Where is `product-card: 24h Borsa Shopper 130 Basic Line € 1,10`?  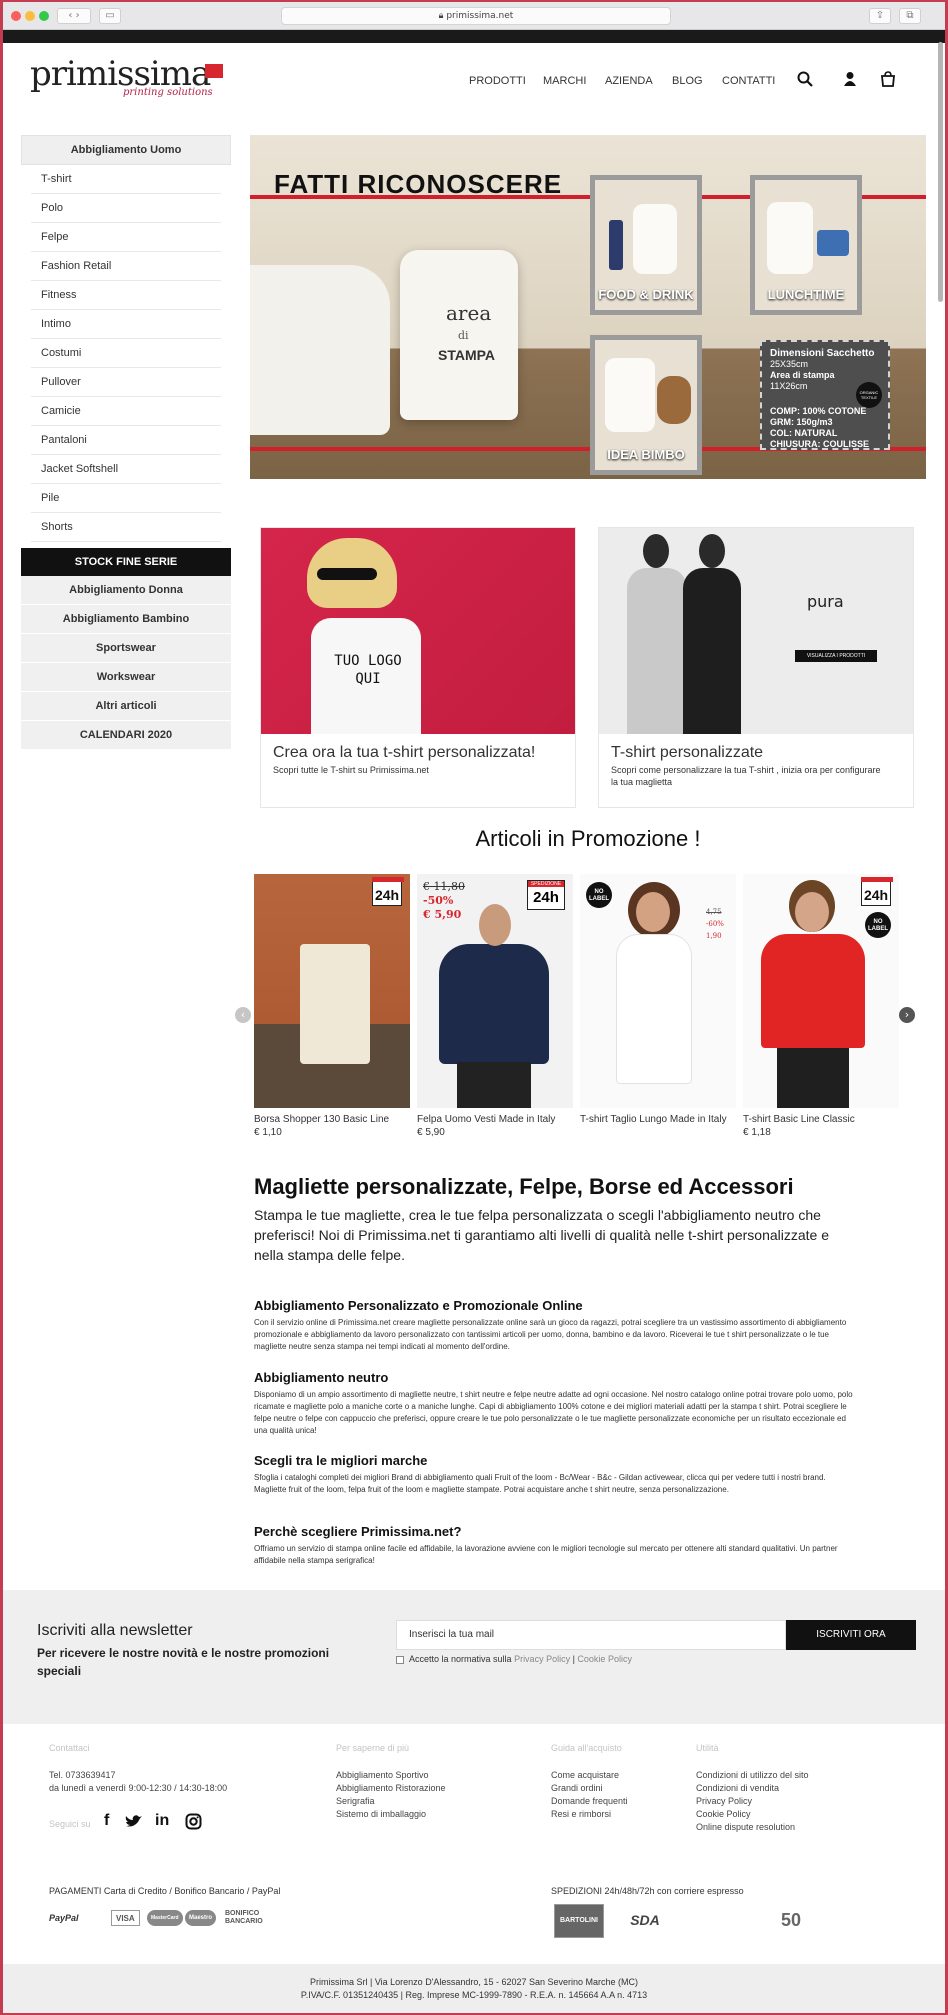 product-card: 24h Borsa Shopper 130 Basic Line € 1,10 is located at coordinates (332, 1006).